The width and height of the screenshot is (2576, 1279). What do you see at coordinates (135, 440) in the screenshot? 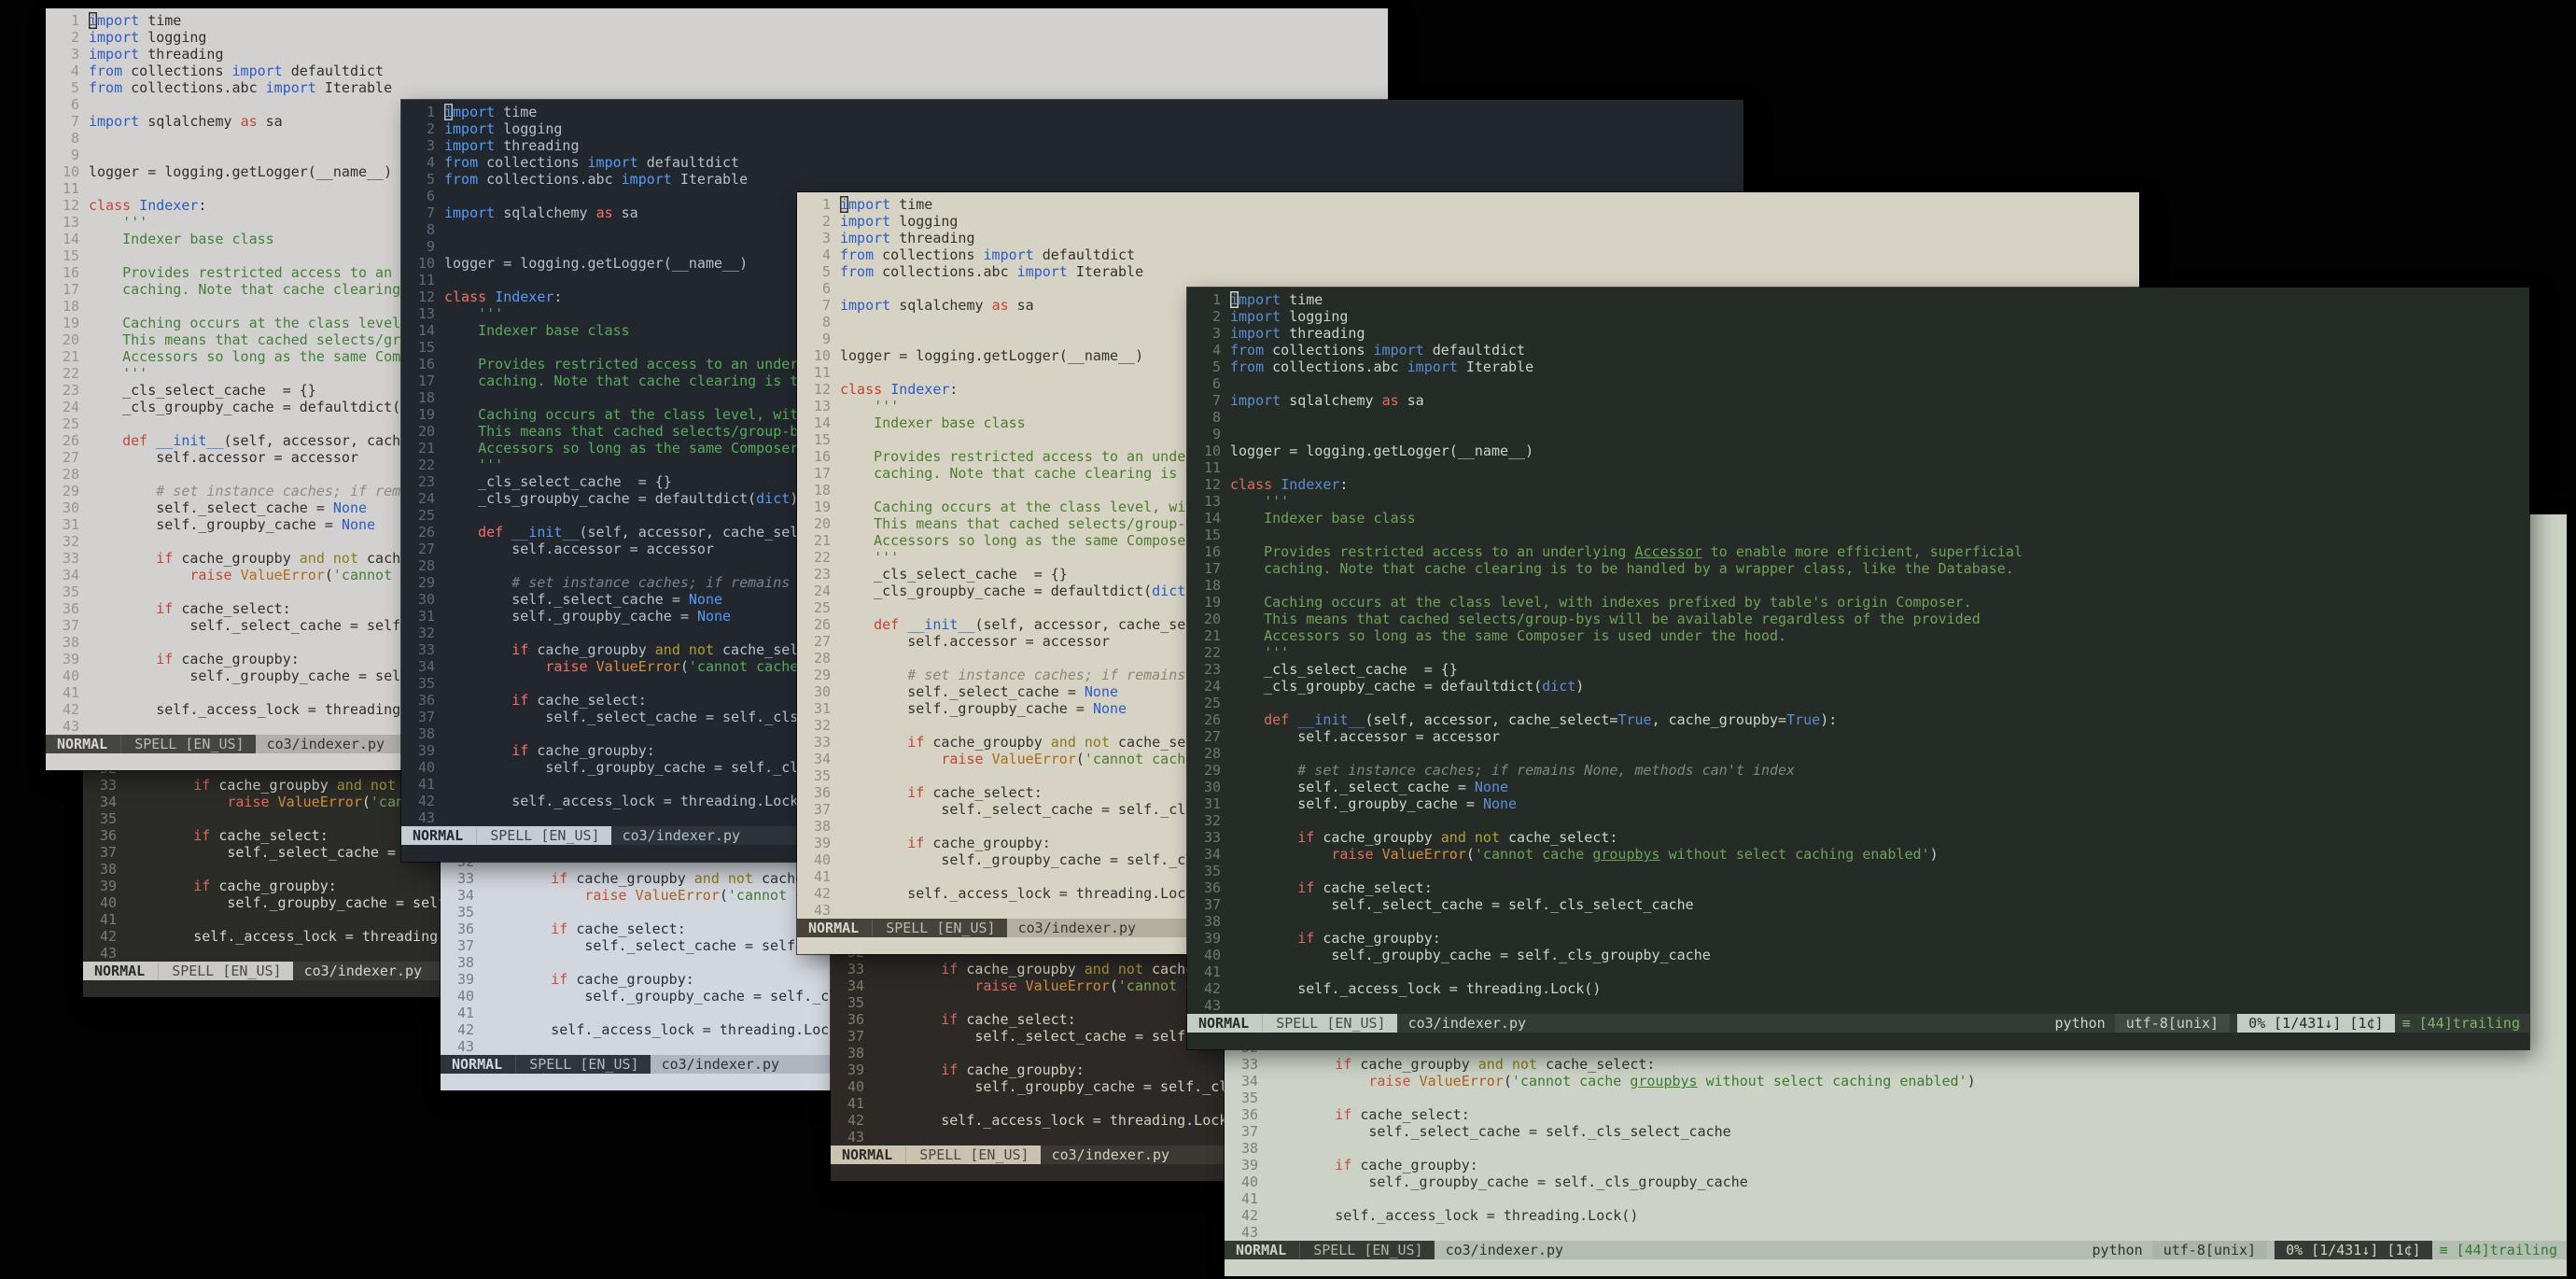
I see `token-kr: def` at bounding box center [135, 440].